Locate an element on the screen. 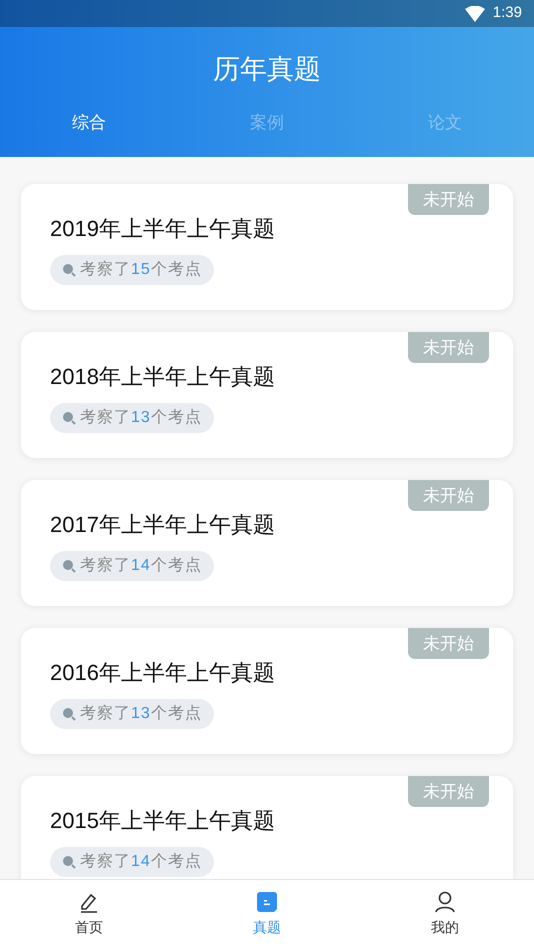  exam-title: 2015年上半年上午真题 is located at coordinates (163, 821).